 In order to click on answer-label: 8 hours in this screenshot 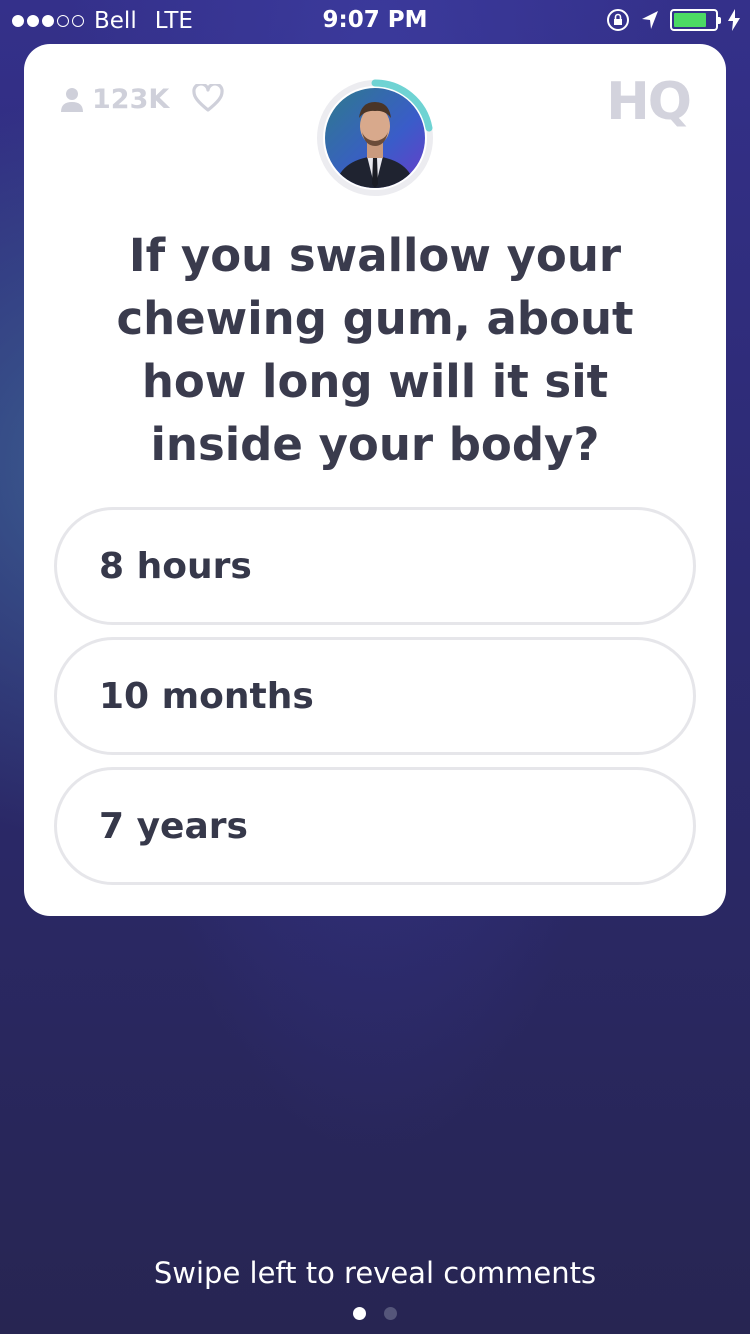, I will do `click(175, 566)`.